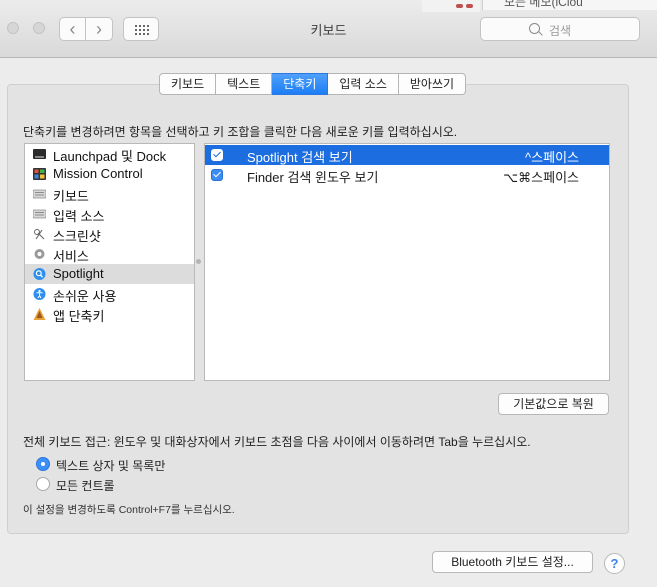 This screenshot has width=657, height=587. What do you see at coordinates (98, 173) in the screenshot?
I see `category-label: Mission Control` at bounding box center [98, 173].